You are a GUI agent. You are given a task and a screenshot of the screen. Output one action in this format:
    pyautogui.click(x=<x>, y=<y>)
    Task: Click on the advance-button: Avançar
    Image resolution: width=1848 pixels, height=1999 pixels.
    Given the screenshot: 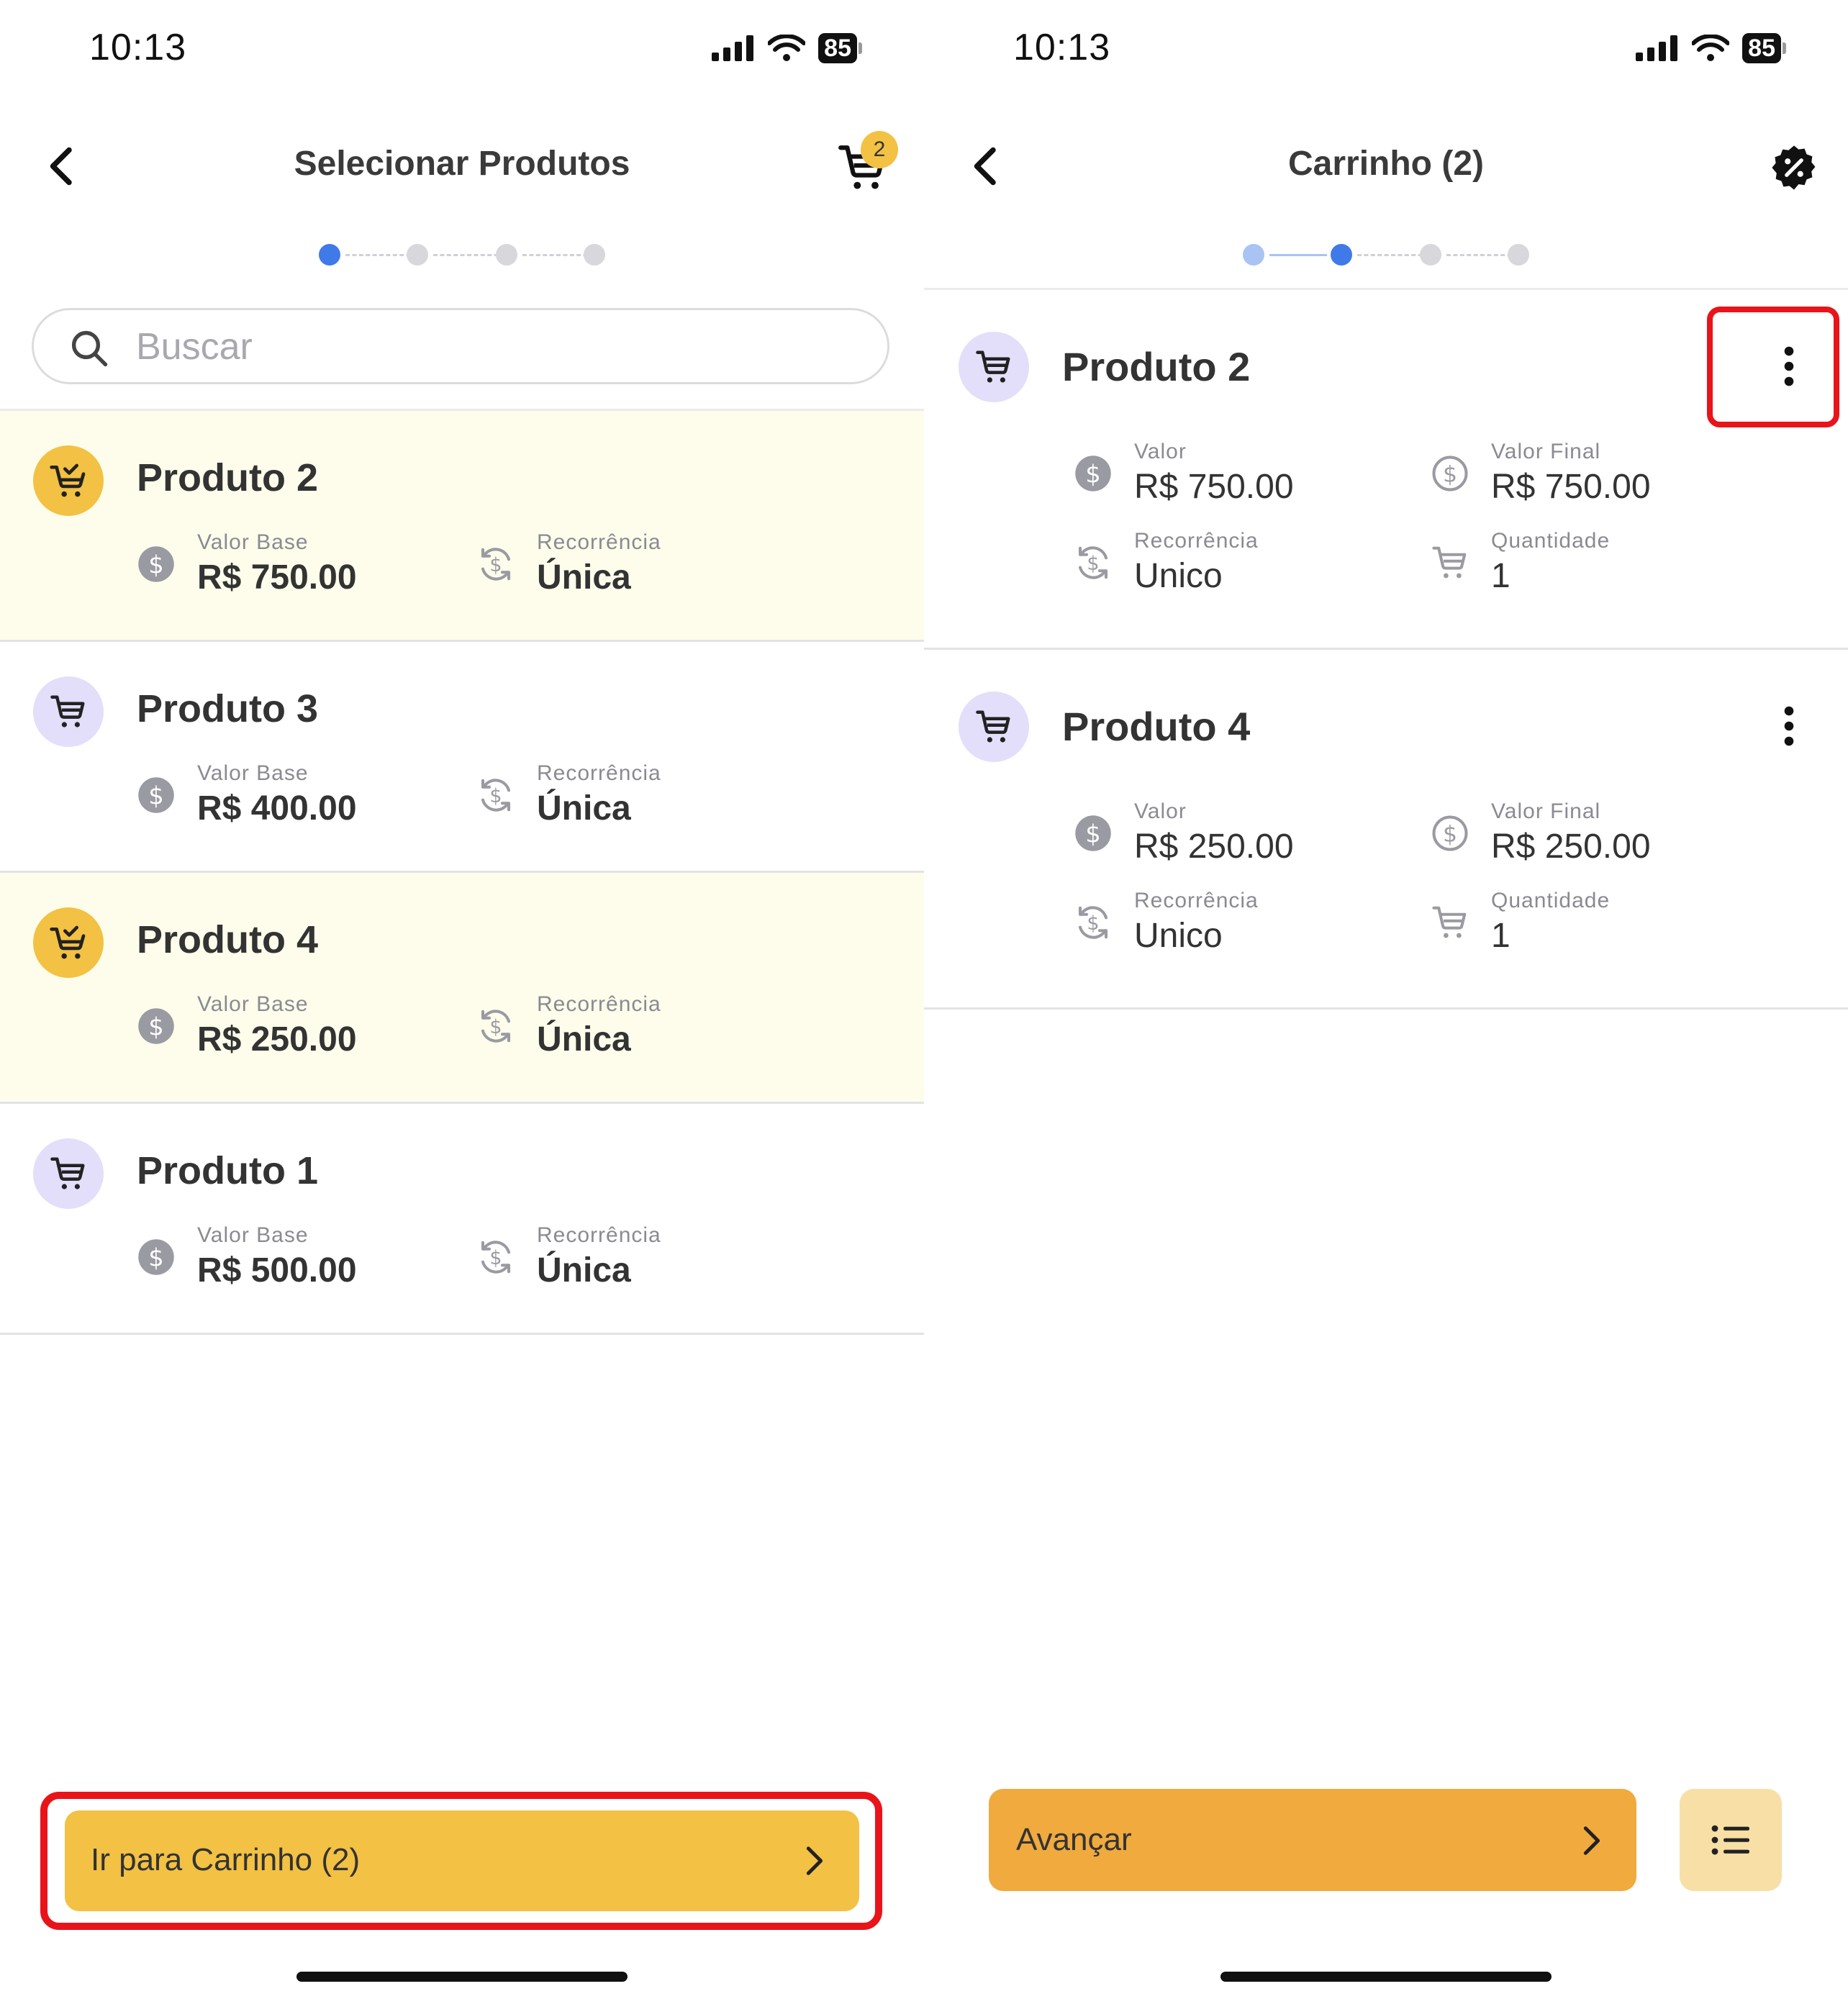 What is the action you would take?
    pyautogui.click(x=1312, y=1840)
    